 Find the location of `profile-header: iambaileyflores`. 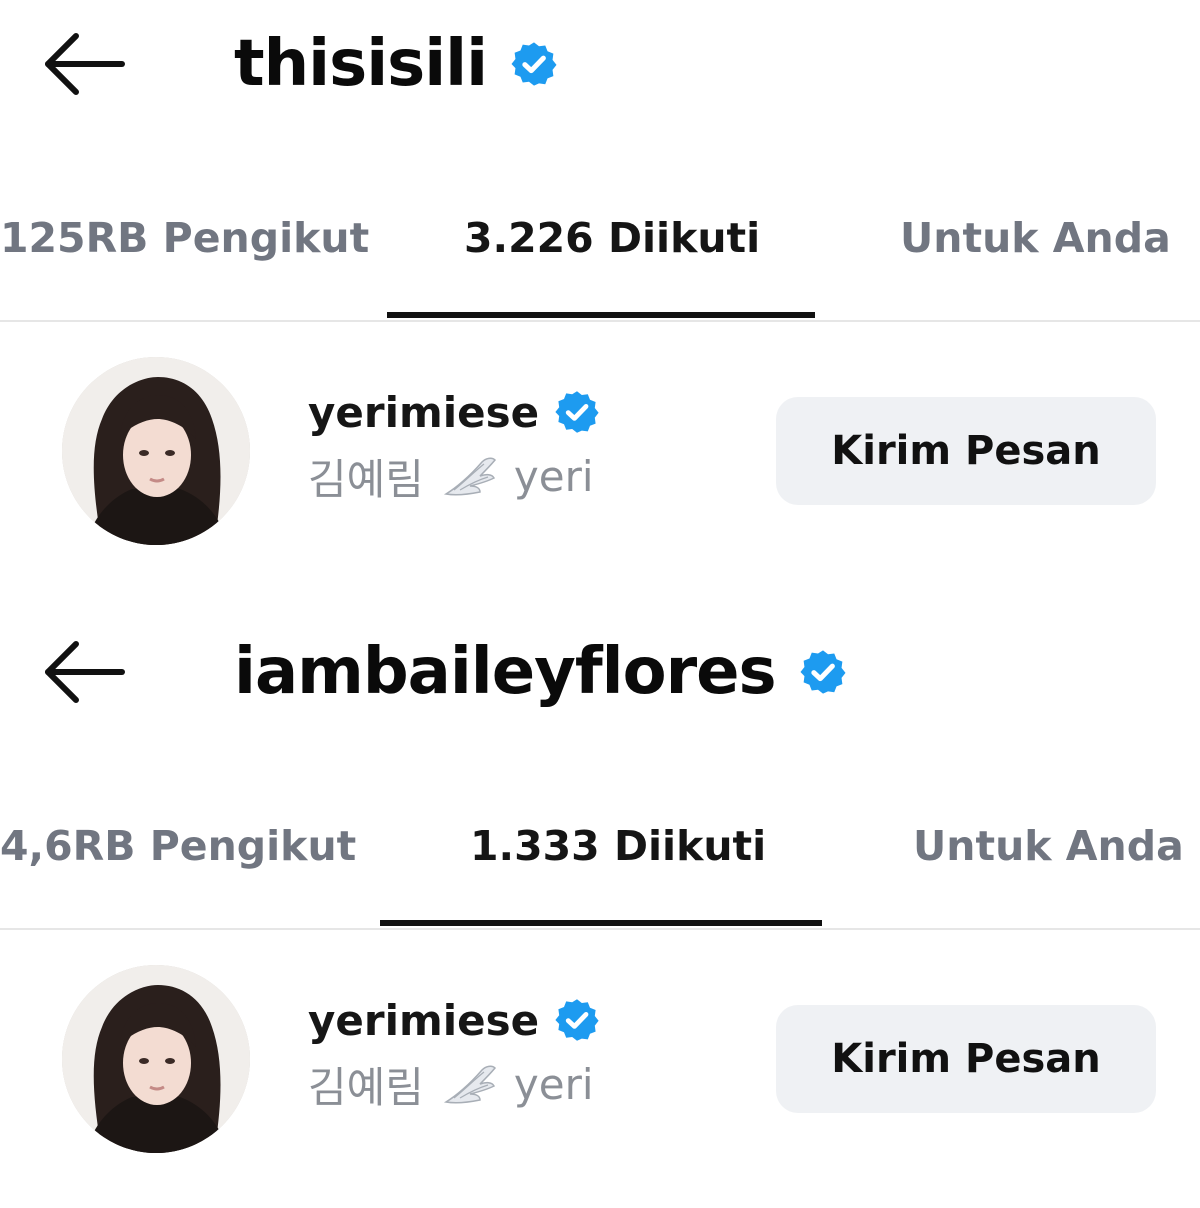

profile-header: iambaileyflores is located at coordinates (600, 672).